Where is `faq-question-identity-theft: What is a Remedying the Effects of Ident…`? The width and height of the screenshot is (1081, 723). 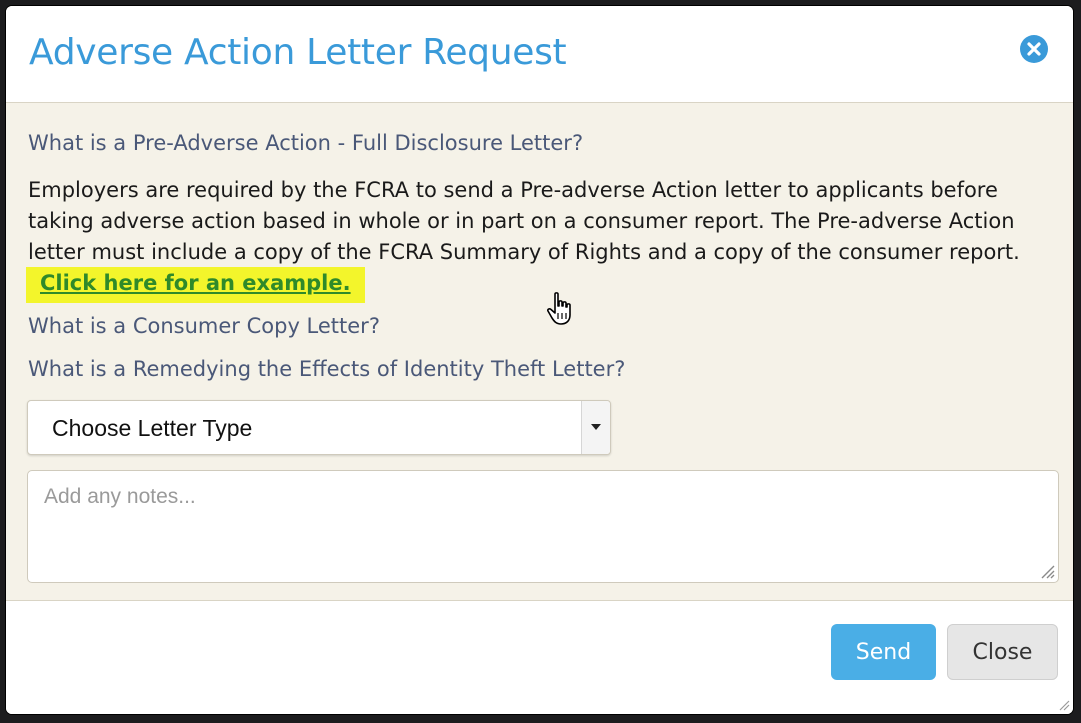
faq-question-identity-theft: What is a Remedying the Effects of Ident… is located at coordinates (326, 369).